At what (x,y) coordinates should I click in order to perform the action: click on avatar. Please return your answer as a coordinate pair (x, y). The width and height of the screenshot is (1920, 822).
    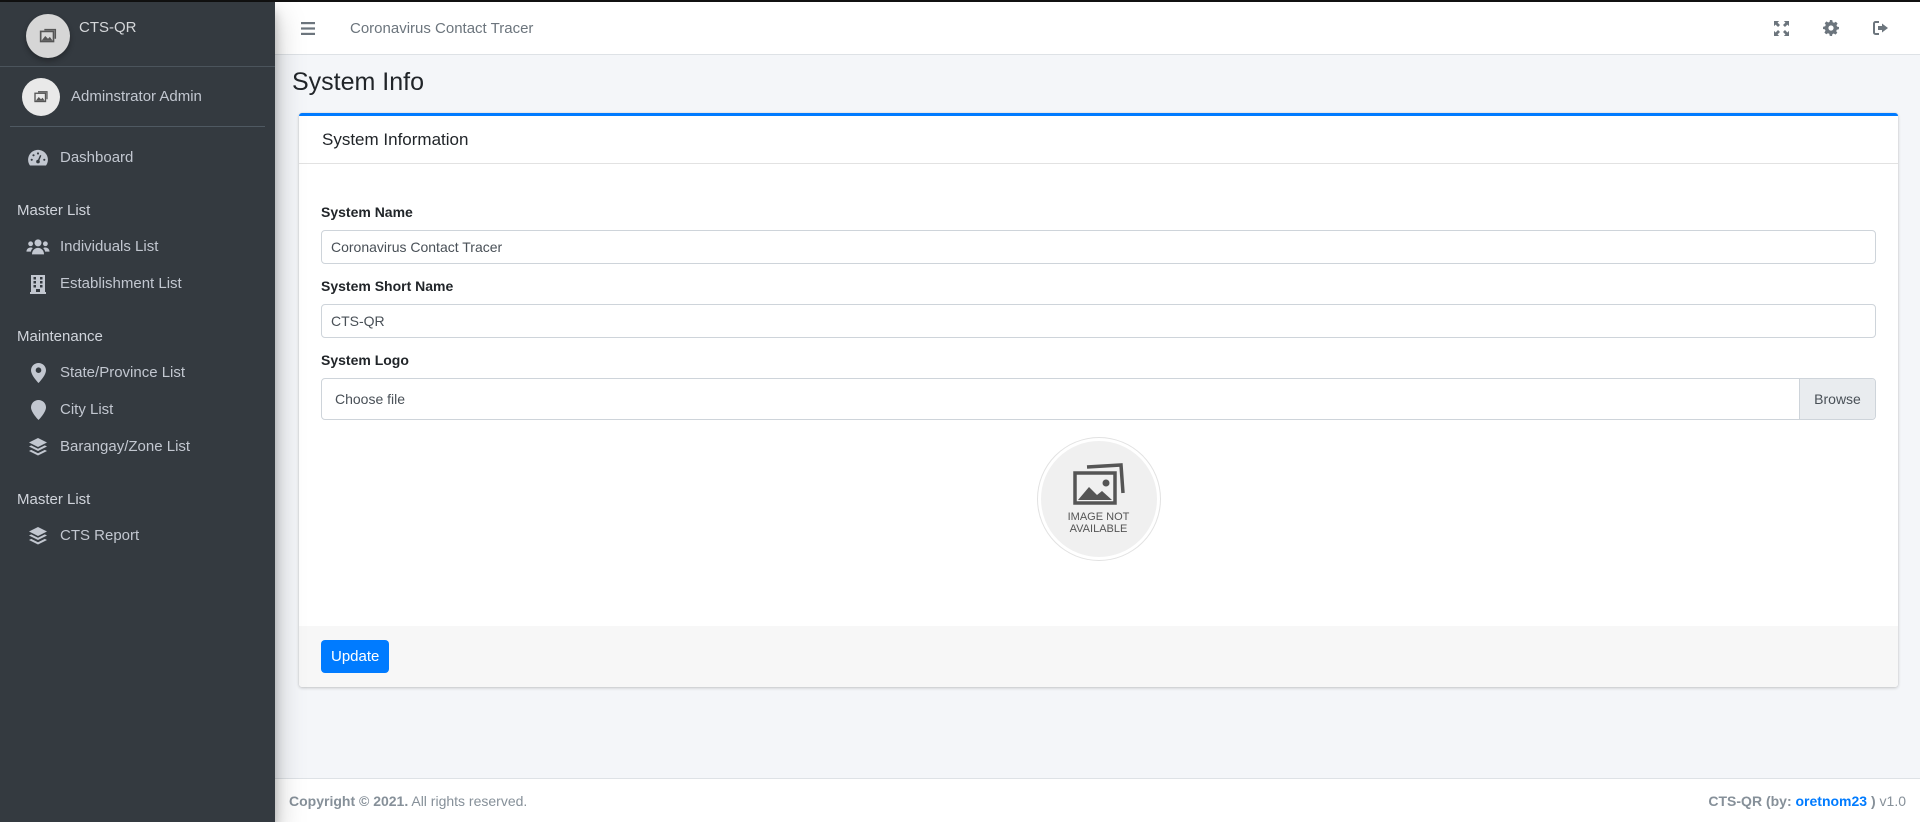
    Looking at the image, I should click on (41, 96).